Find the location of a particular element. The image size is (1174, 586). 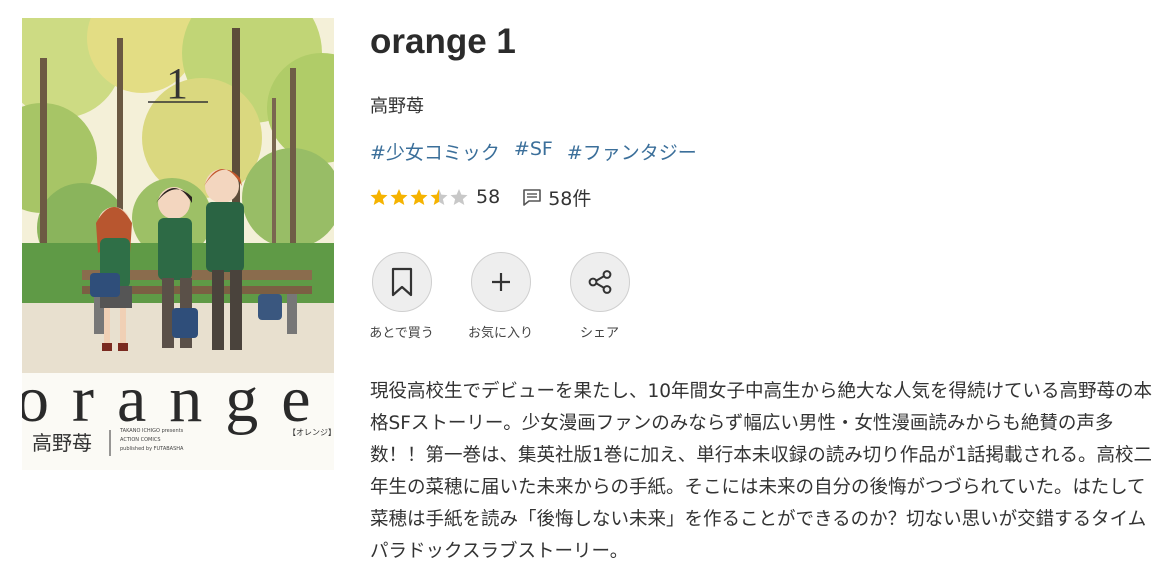

review-comment-icon is located at coordinates (532, 197).